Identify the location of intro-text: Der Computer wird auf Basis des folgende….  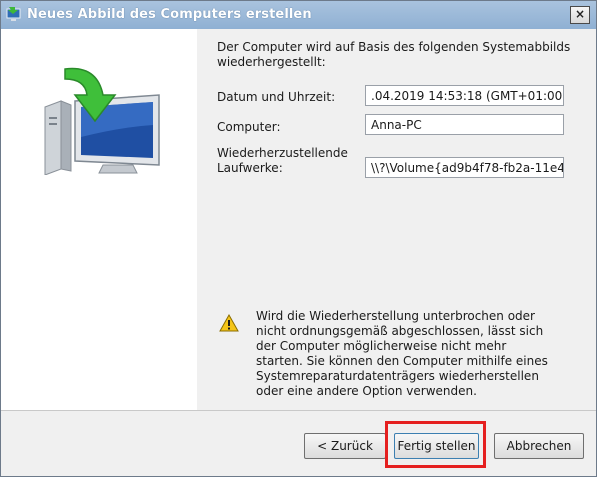
(394, 54).